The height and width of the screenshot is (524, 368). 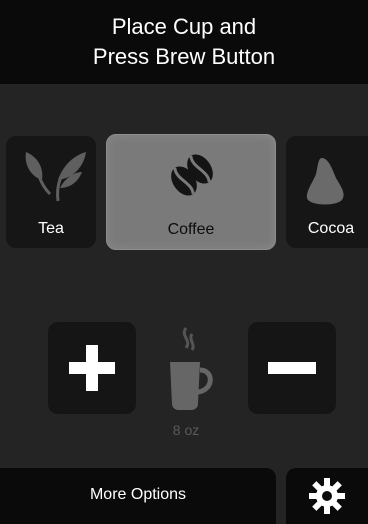 I want to click on beverage-tea-label: Tea, so click(x=51, y=228).